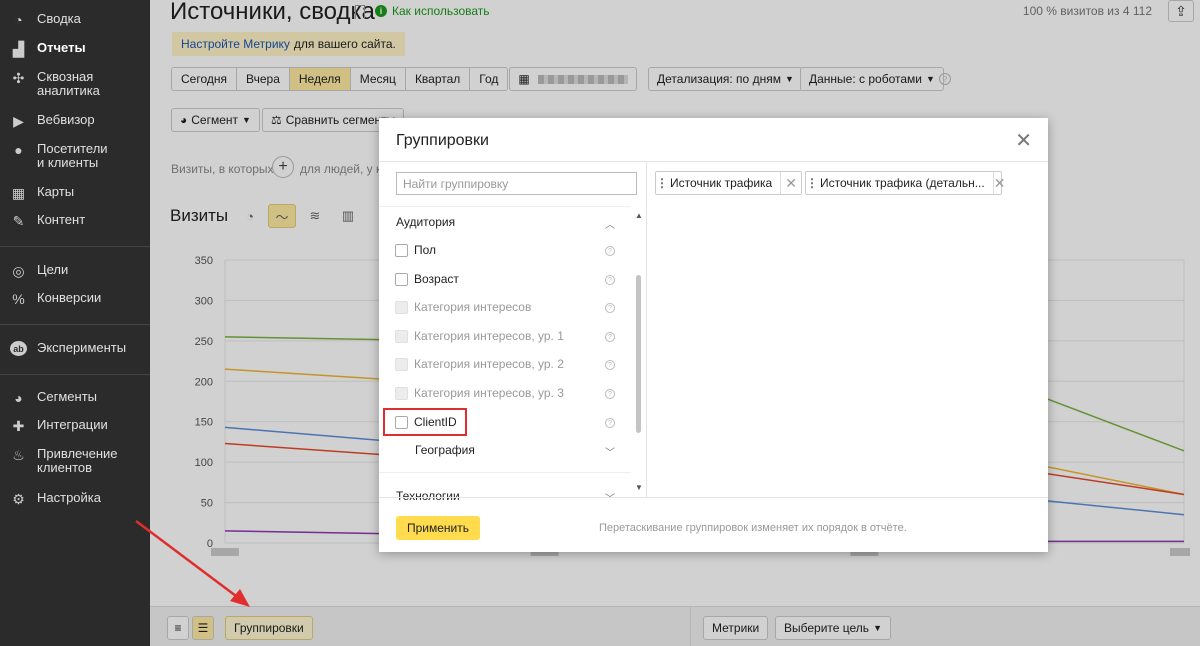 The height and width of the screenshot is (646, 1200). What do you see at coordinates (18, 220) in the screenshot?
I see `pencil-icon: ✎` at bounding box center [18, 220].